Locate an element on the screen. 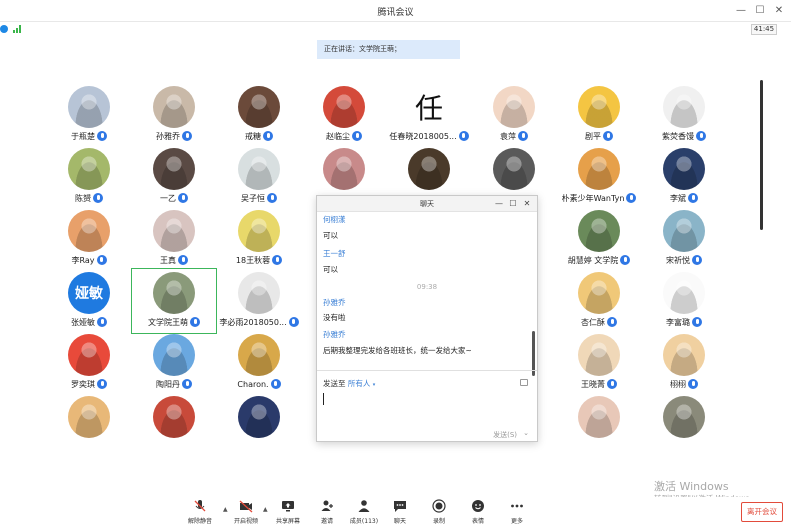 The image size is (791, 528). unmute-button: 解除静音 is located at coordinates (200, 513).